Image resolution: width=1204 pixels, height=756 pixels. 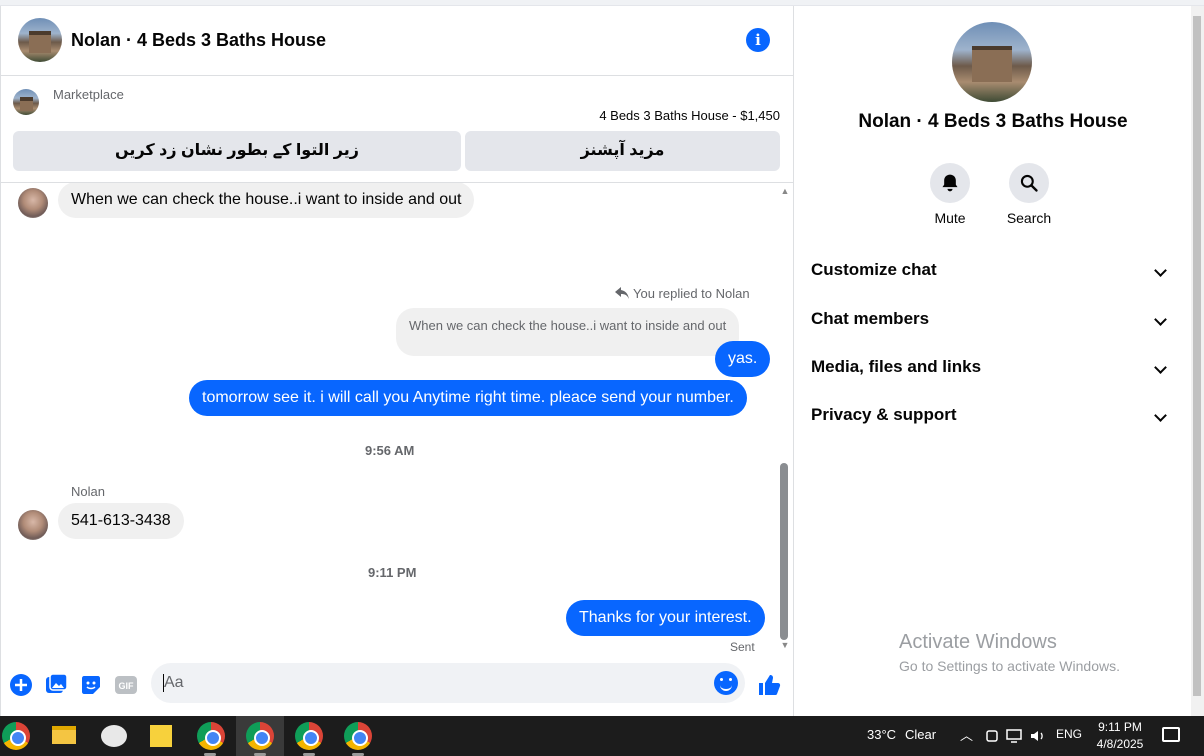 I want to click on moon-icon, so click(x=847, y=735).